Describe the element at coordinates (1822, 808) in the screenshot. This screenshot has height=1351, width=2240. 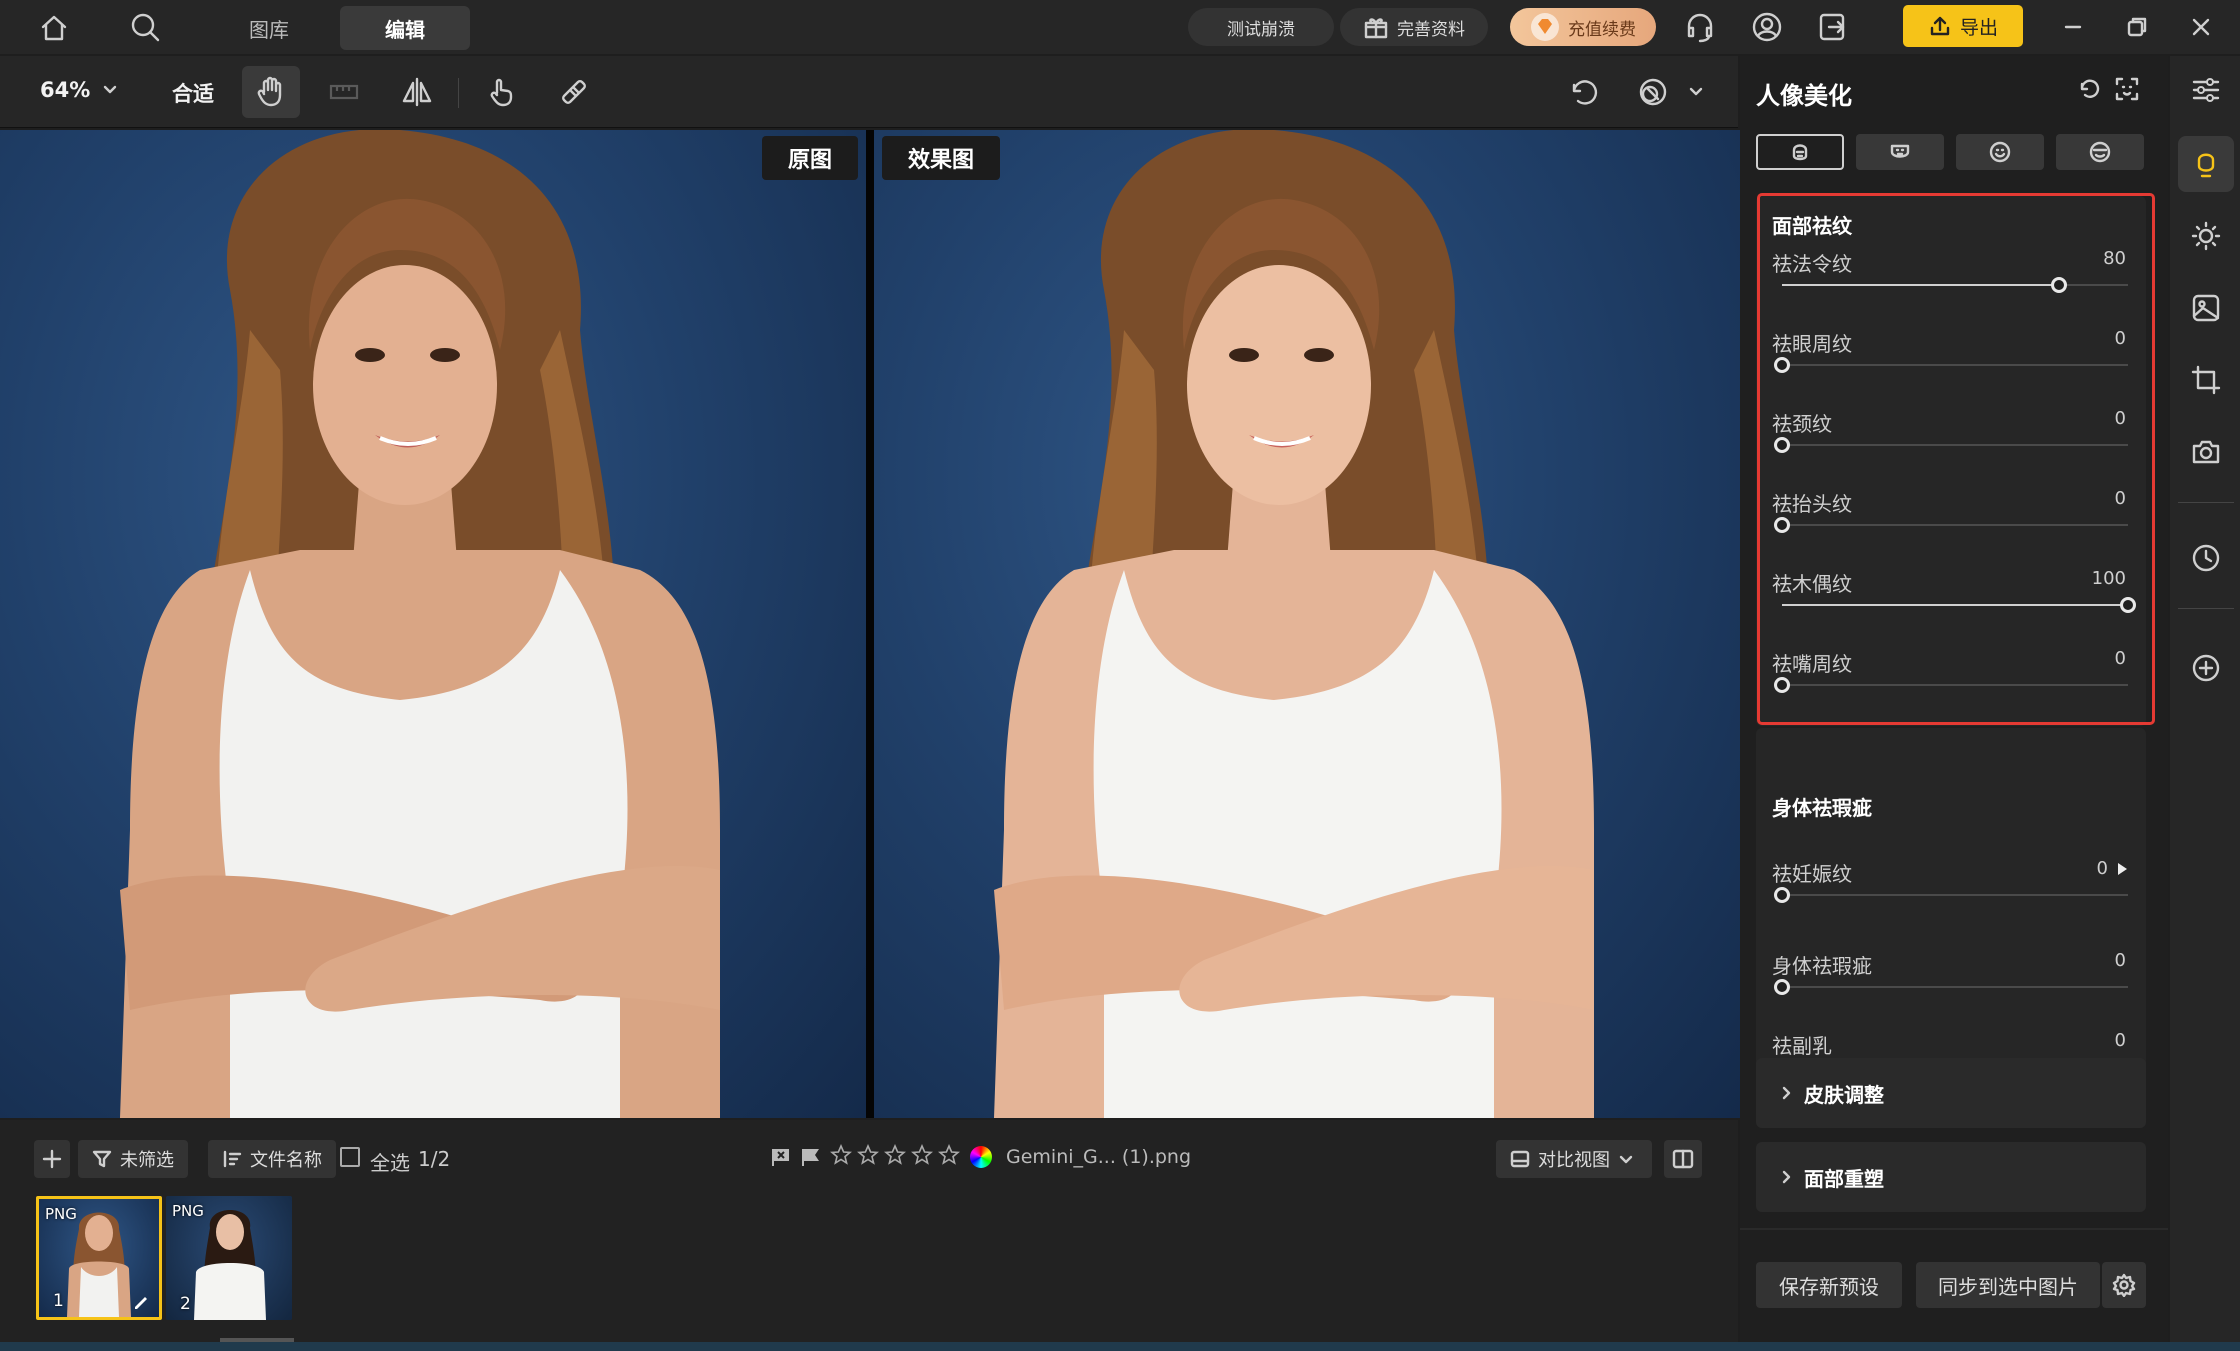
I see `section-title: 身体祛瑕疵` at that location.